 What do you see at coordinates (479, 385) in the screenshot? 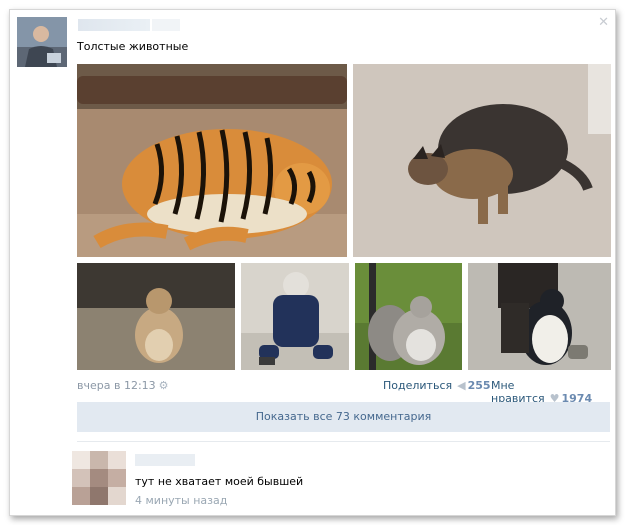
I see `share-count: 255` at bounding box center [479, 385].